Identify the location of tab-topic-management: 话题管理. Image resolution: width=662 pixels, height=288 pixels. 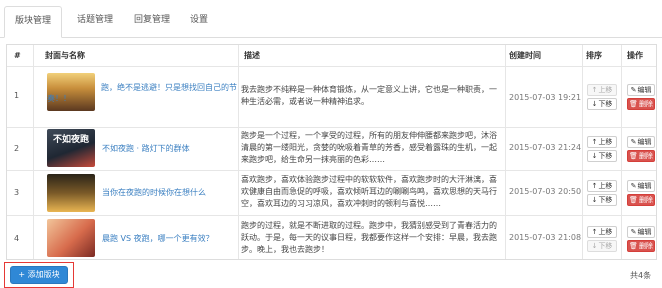
(95, 22).